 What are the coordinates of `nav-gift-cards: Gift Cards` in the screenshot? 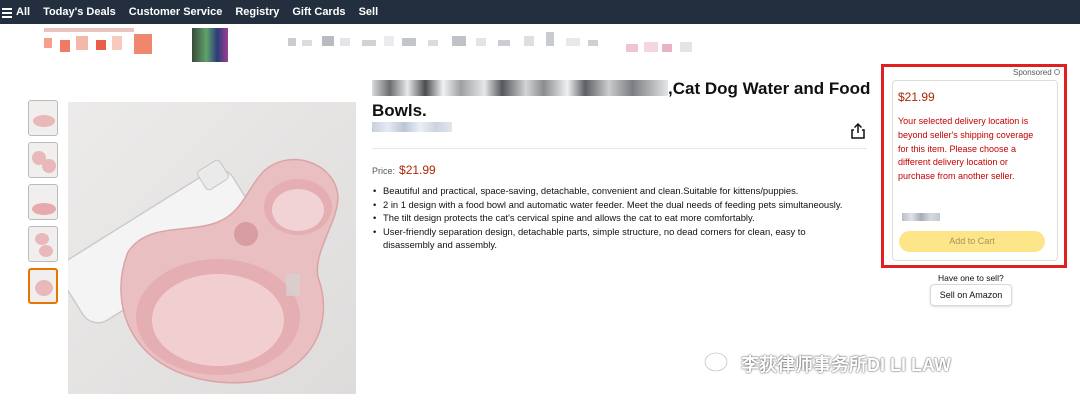 It's located at (318, 12).